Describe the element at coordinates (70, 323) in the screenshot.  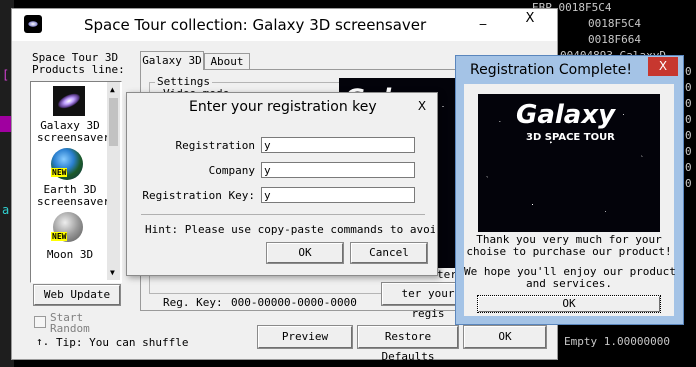
I see `start-random-label: Start Random` at that location.